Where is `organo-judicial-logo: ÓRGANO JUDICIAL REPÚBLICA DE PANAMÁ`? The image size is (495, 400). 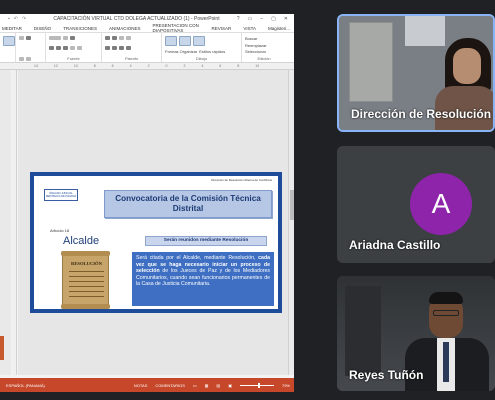
organo-judicial-logo: ÓRGANO JUDICIAL REPÚBLICA DE PANAMÁ is located at coordinates (61, 195).